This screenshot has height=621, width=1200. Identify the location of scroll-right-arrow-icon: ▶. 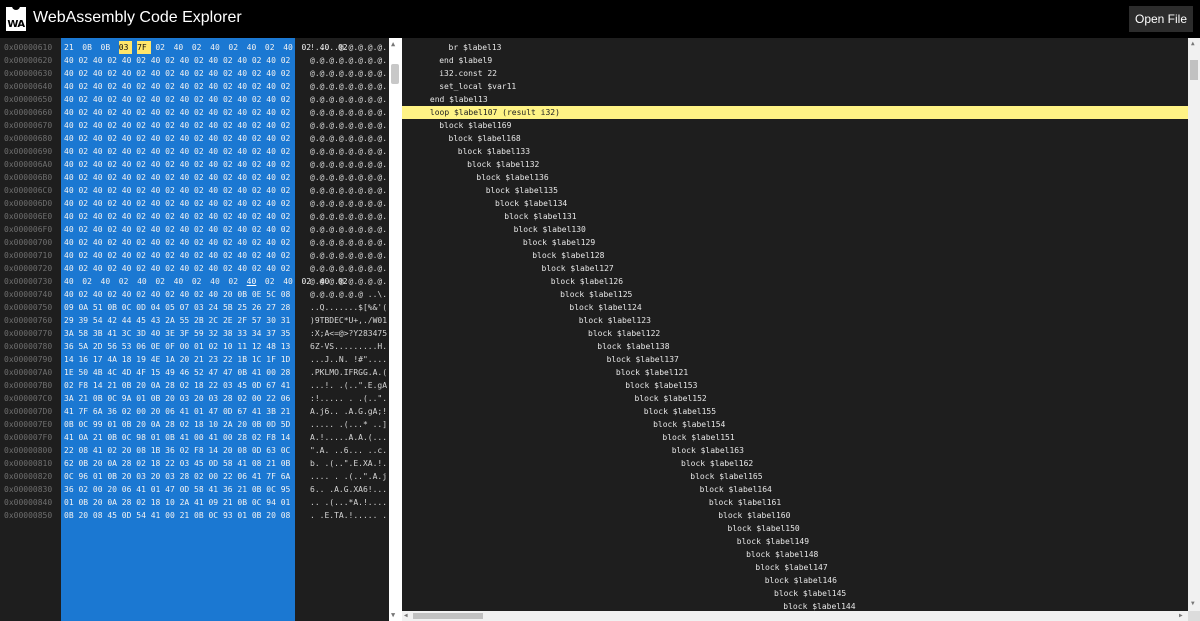
(1181, 616).